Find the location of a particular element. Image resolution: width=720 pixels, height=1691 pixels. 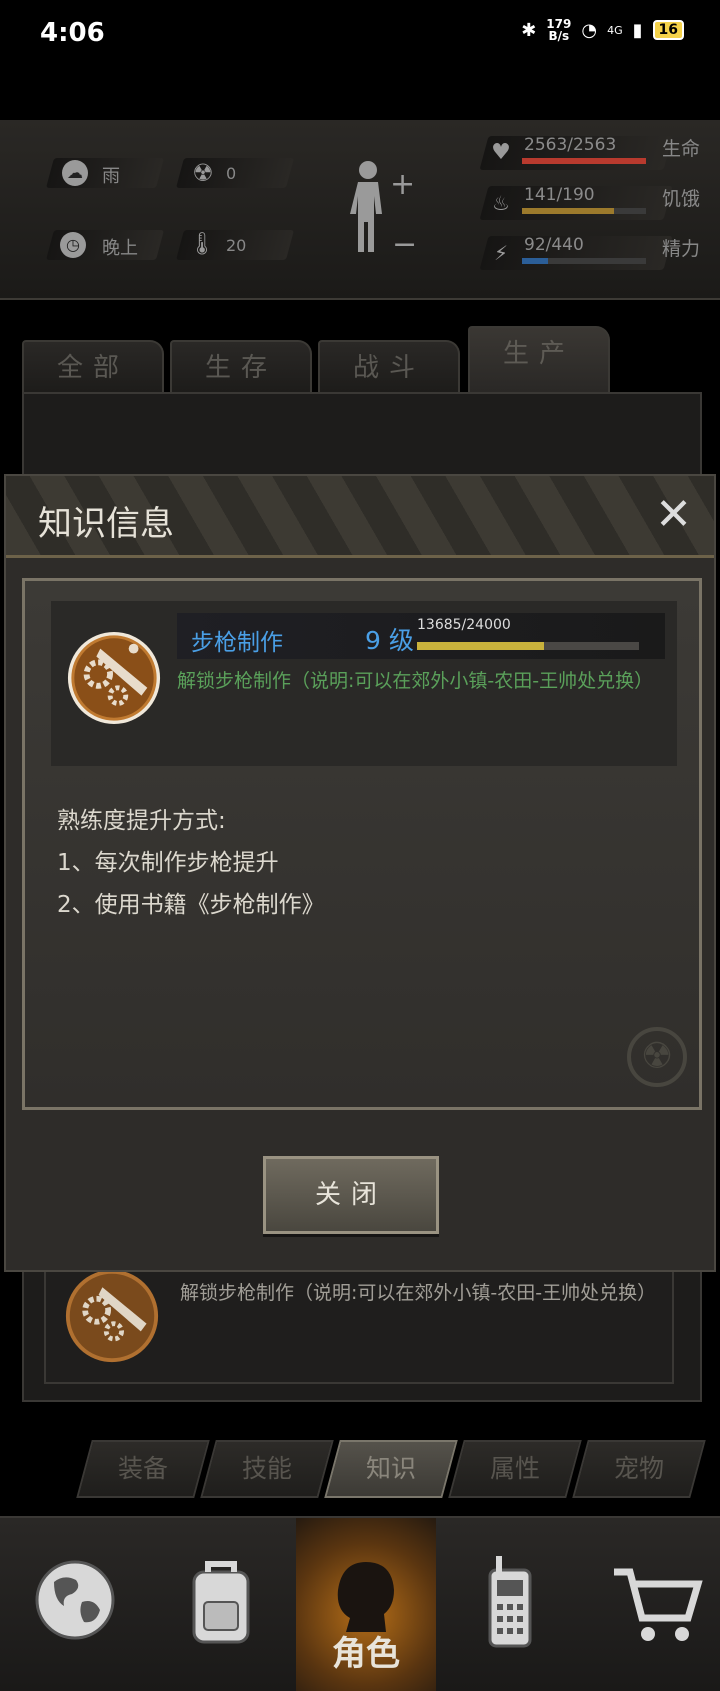

skill-exp-bar-fill is located at coordinates (480, 646).